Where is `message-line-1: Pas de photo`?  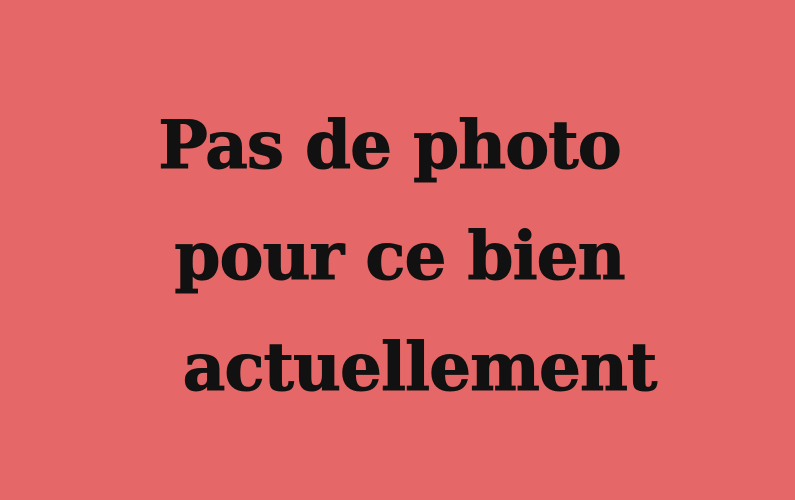 message-line-1: Pas de photo is located at coordinates (390, 145).